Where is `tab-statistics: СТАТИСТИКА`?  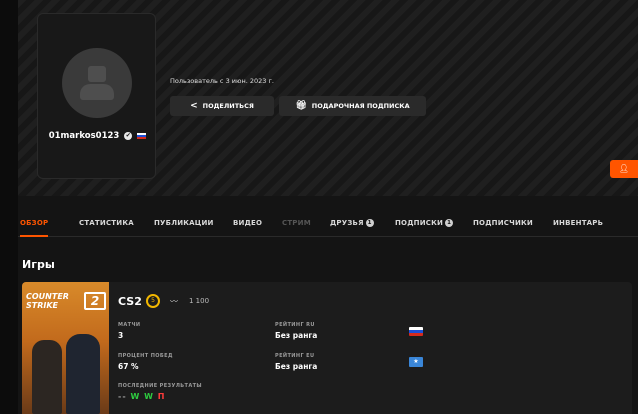 tab-statistics: СТАТИСТИКА is located at coordinates (106, 223).